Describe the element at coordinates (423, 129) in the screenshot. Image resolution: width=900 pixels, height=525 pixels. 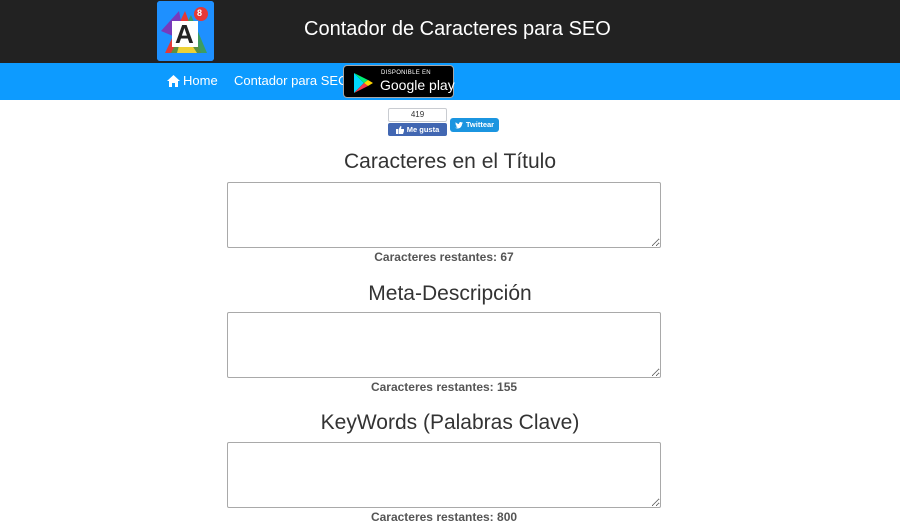
I see `facebook-like-label: Me gusta` at that location.